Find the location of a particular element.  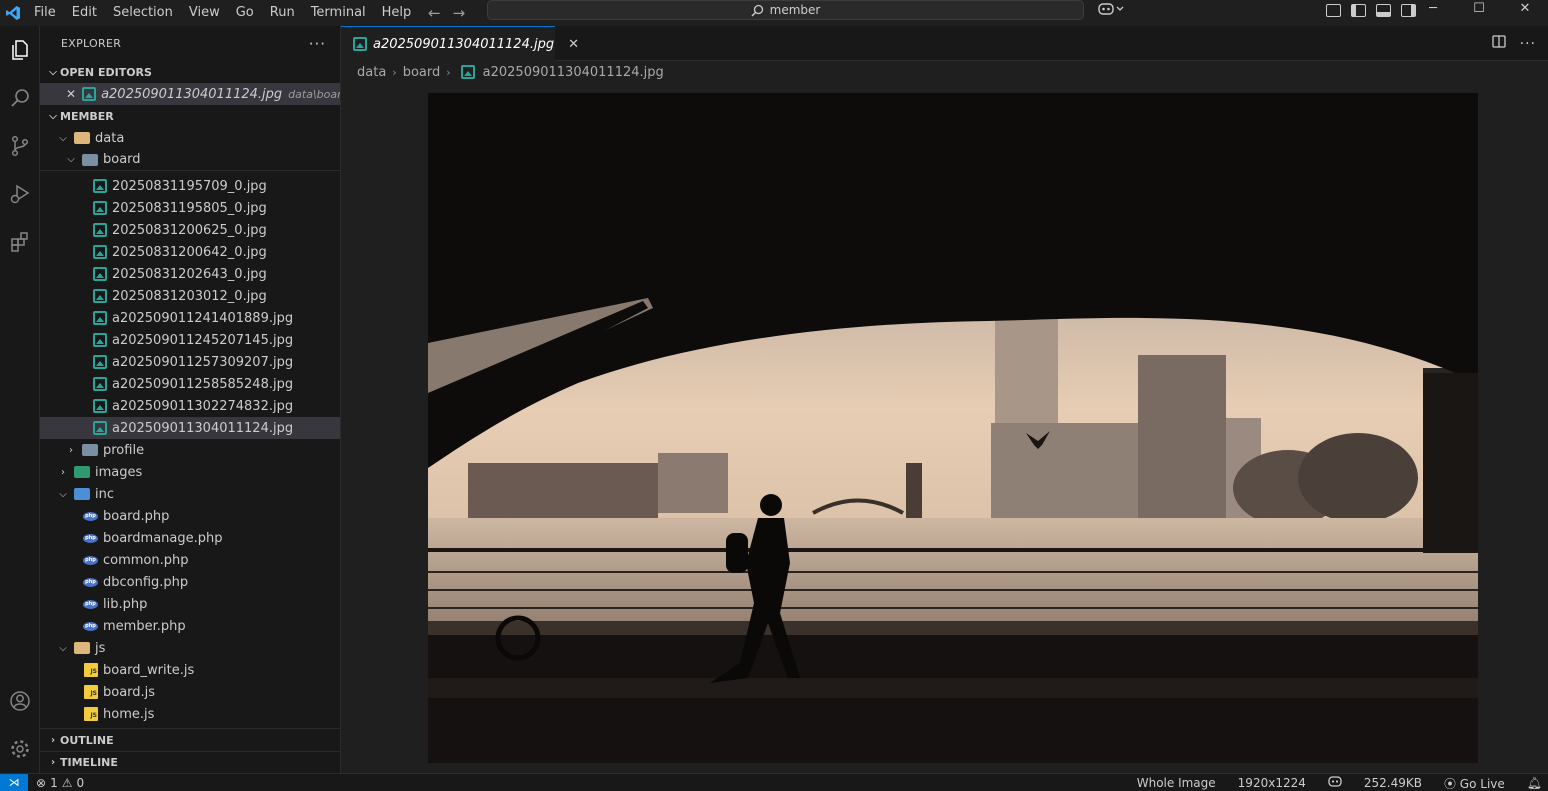

file-item: JS board_write.js is located at coordinates (190, 670).